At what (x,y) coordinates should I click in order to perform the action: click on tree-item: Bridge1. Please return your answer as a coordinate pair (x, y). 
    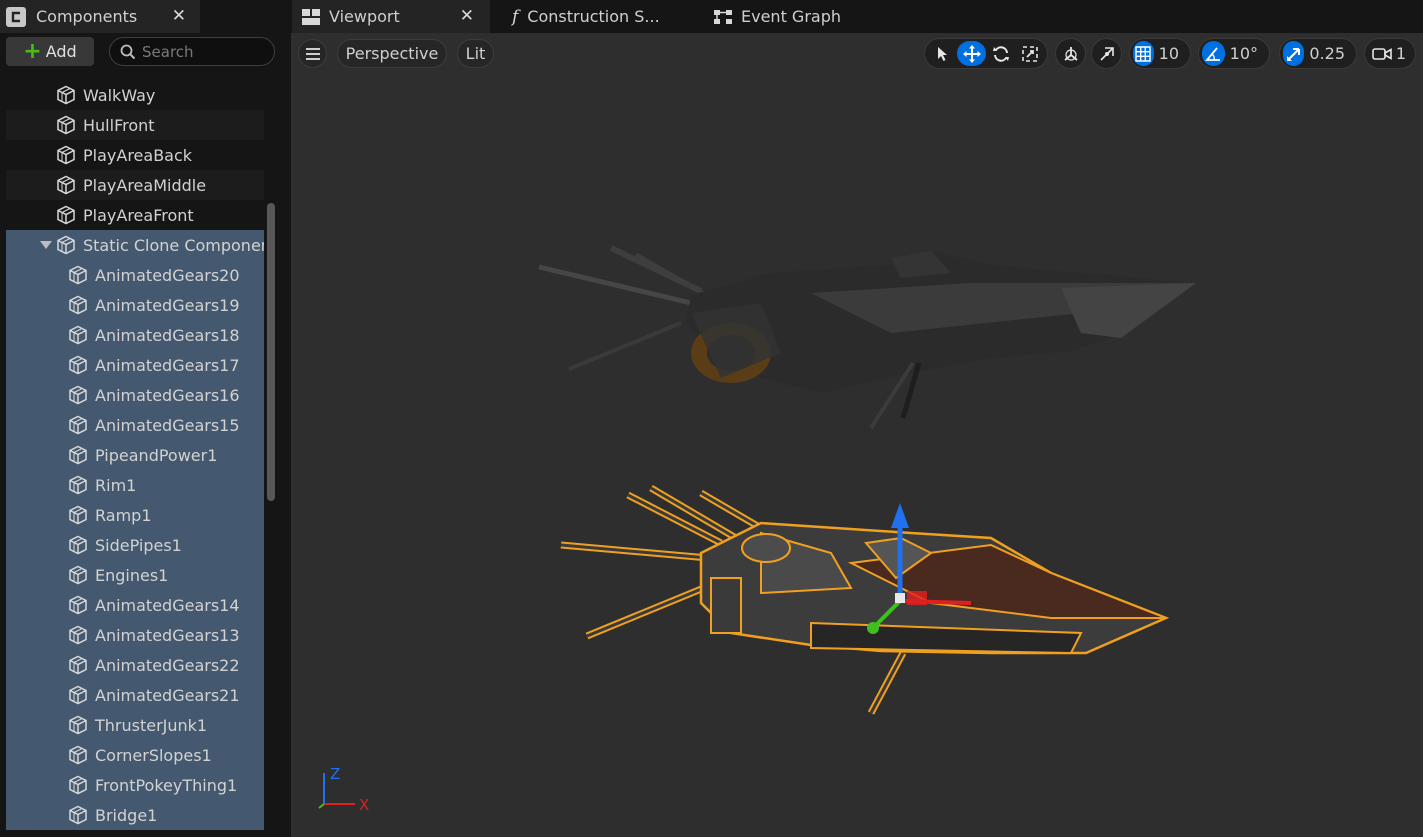
    Looking at the image, I should click on (135, 815).